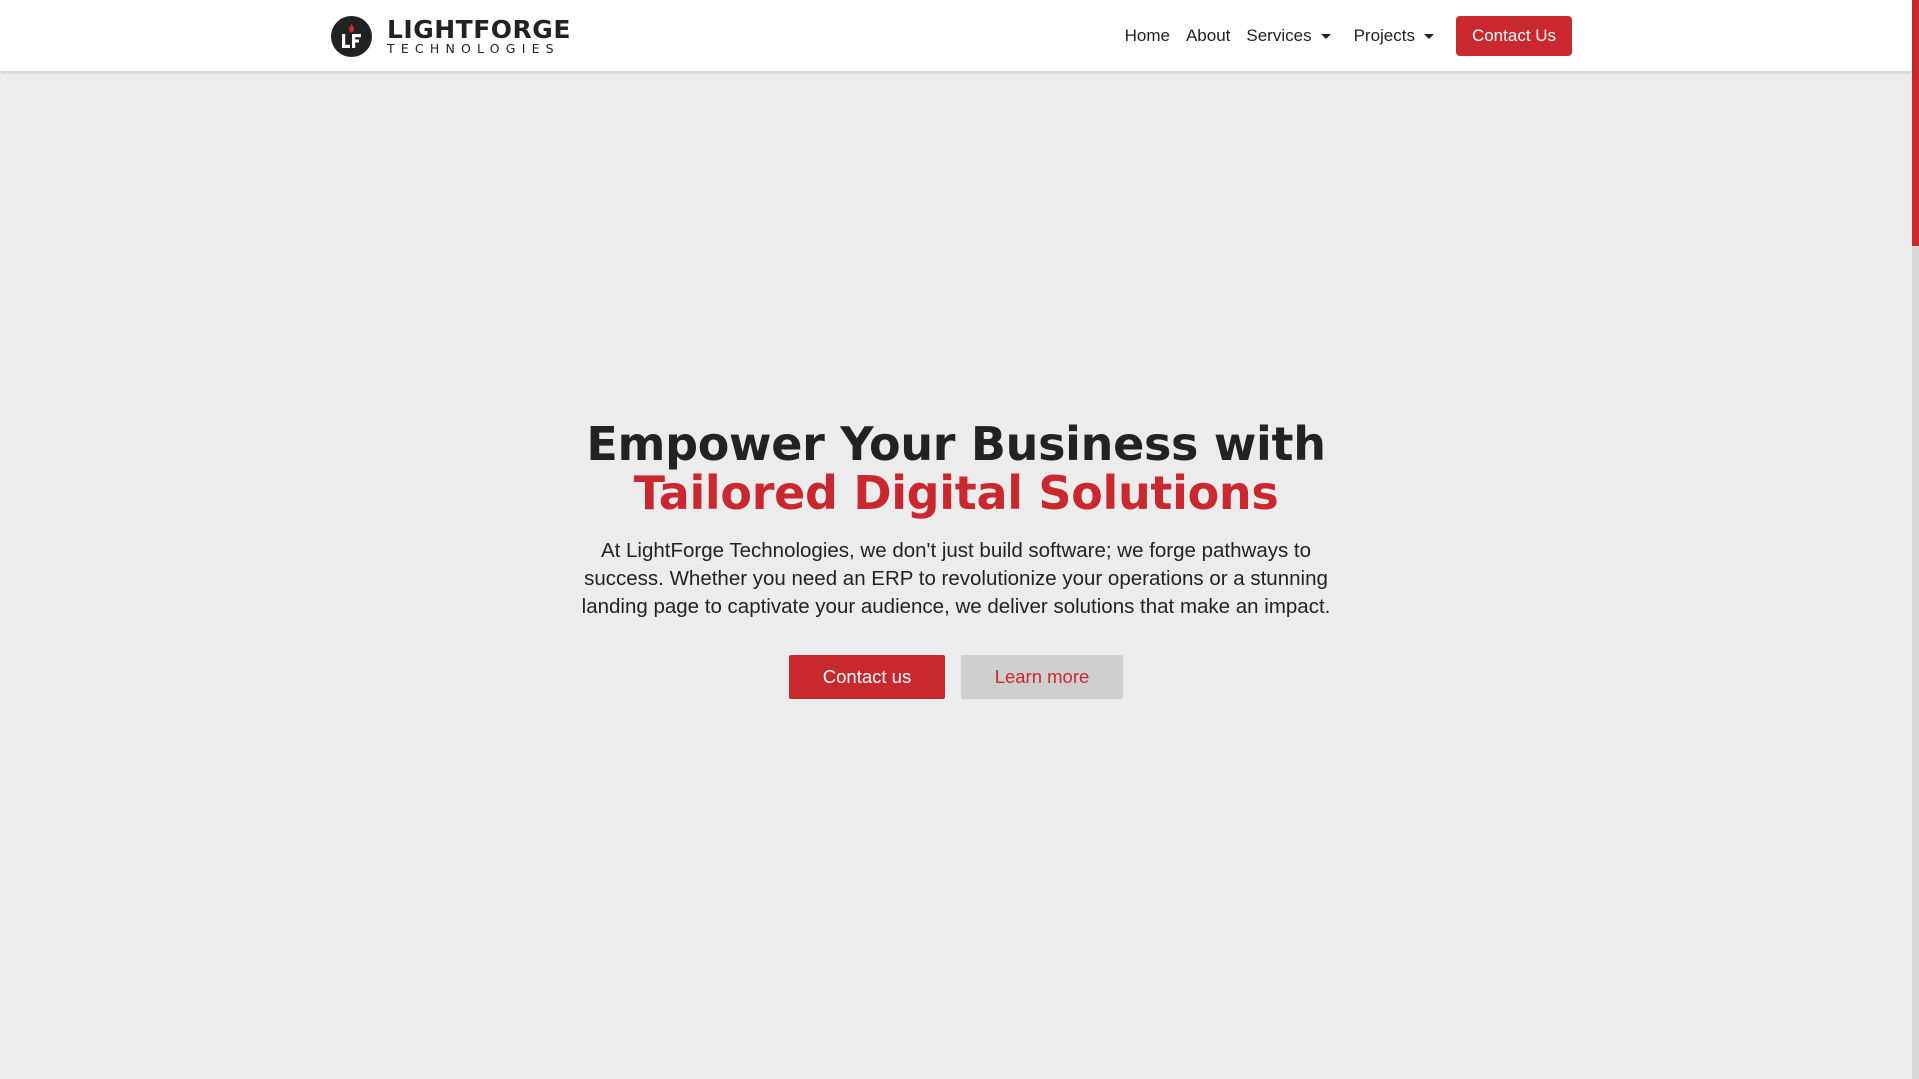 Image resolution: width=1919 pixels, height=1079 pixels. What do you see at coordinates (1915, 539) in the screenshot?
I see `page-scrollbar` at bounding box center [1915, 539].